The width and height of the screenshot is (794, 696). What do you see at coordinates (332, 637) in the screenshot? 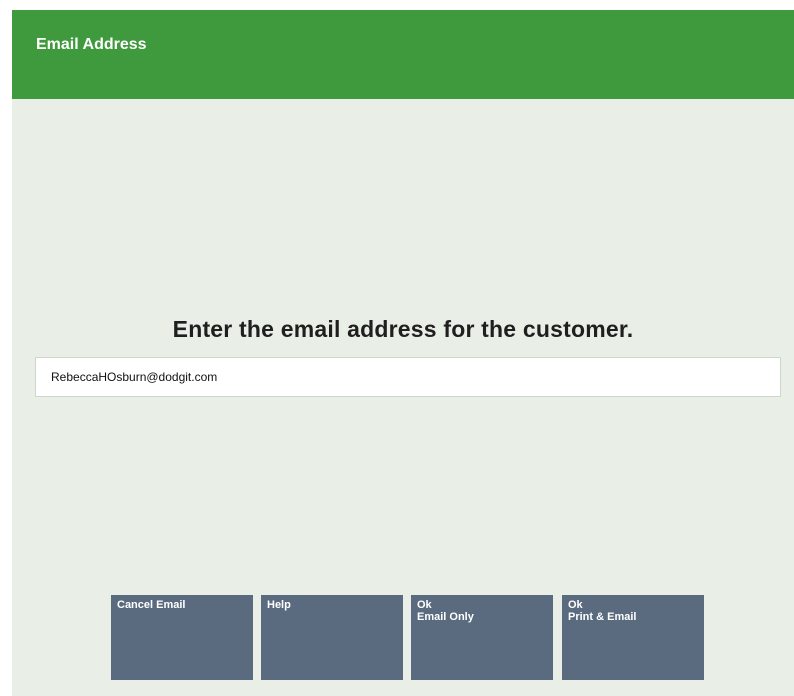
I see `help-button: Help` at bounding box center [332, 637].